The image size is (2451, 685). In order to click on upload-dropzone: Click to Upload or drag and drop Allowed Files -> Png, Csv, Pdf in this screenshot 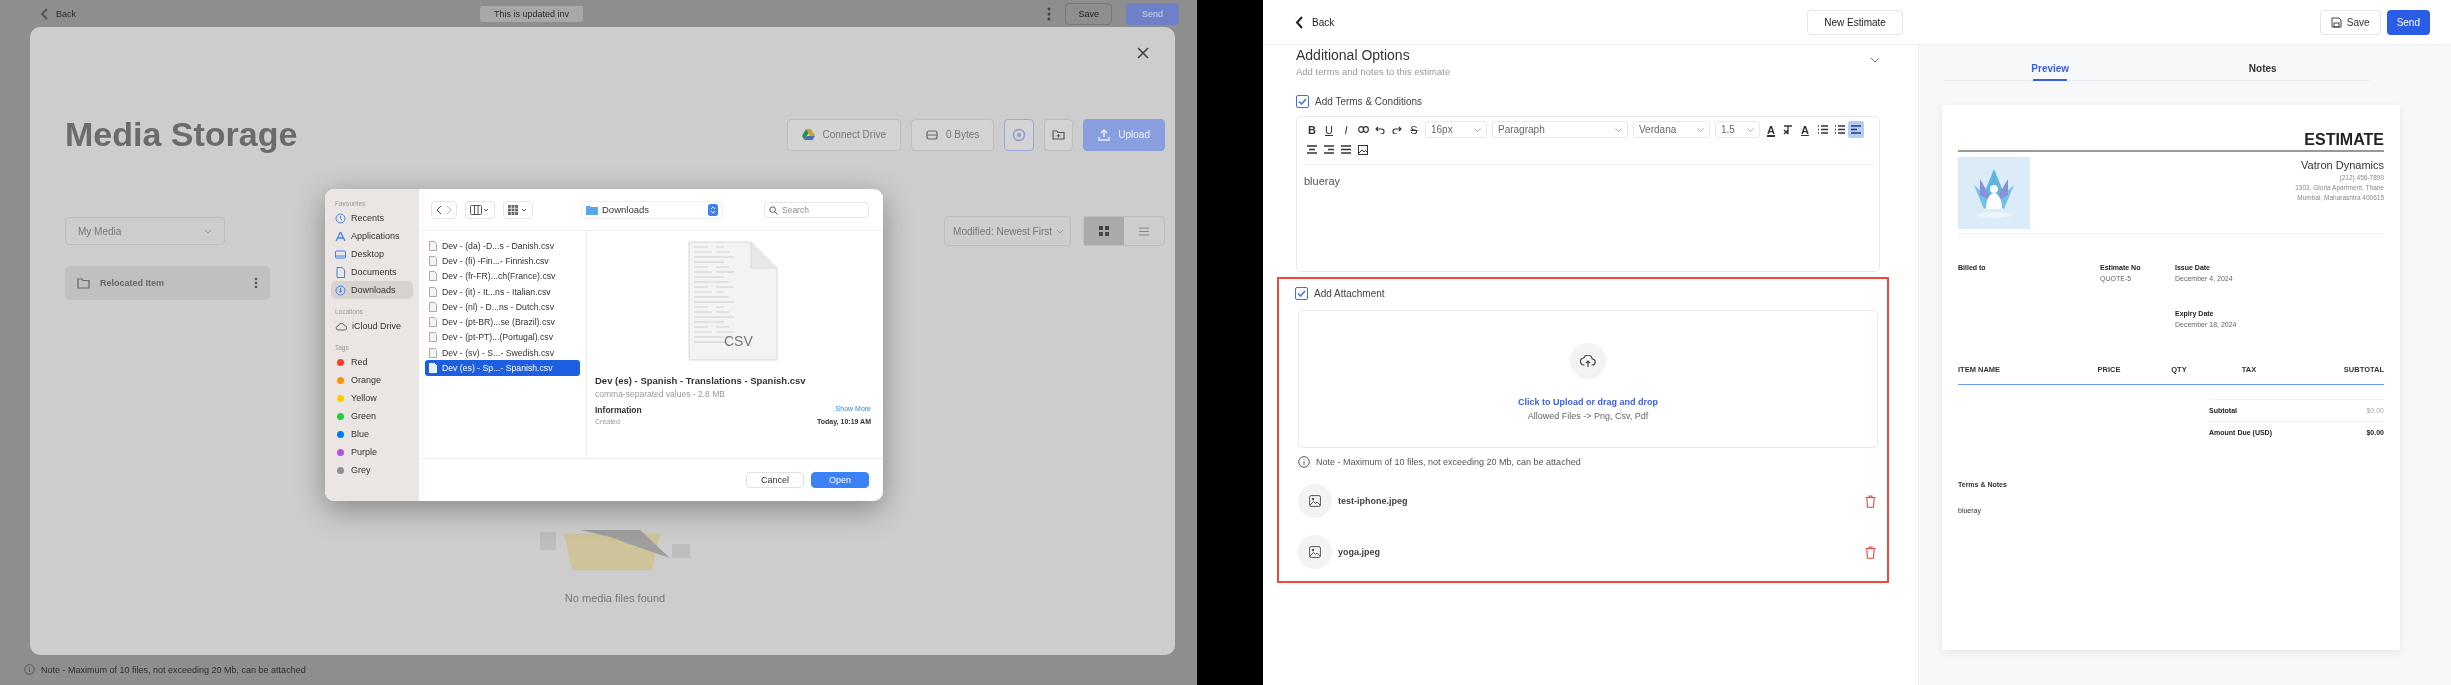, I will do `click(1588, 379)`.